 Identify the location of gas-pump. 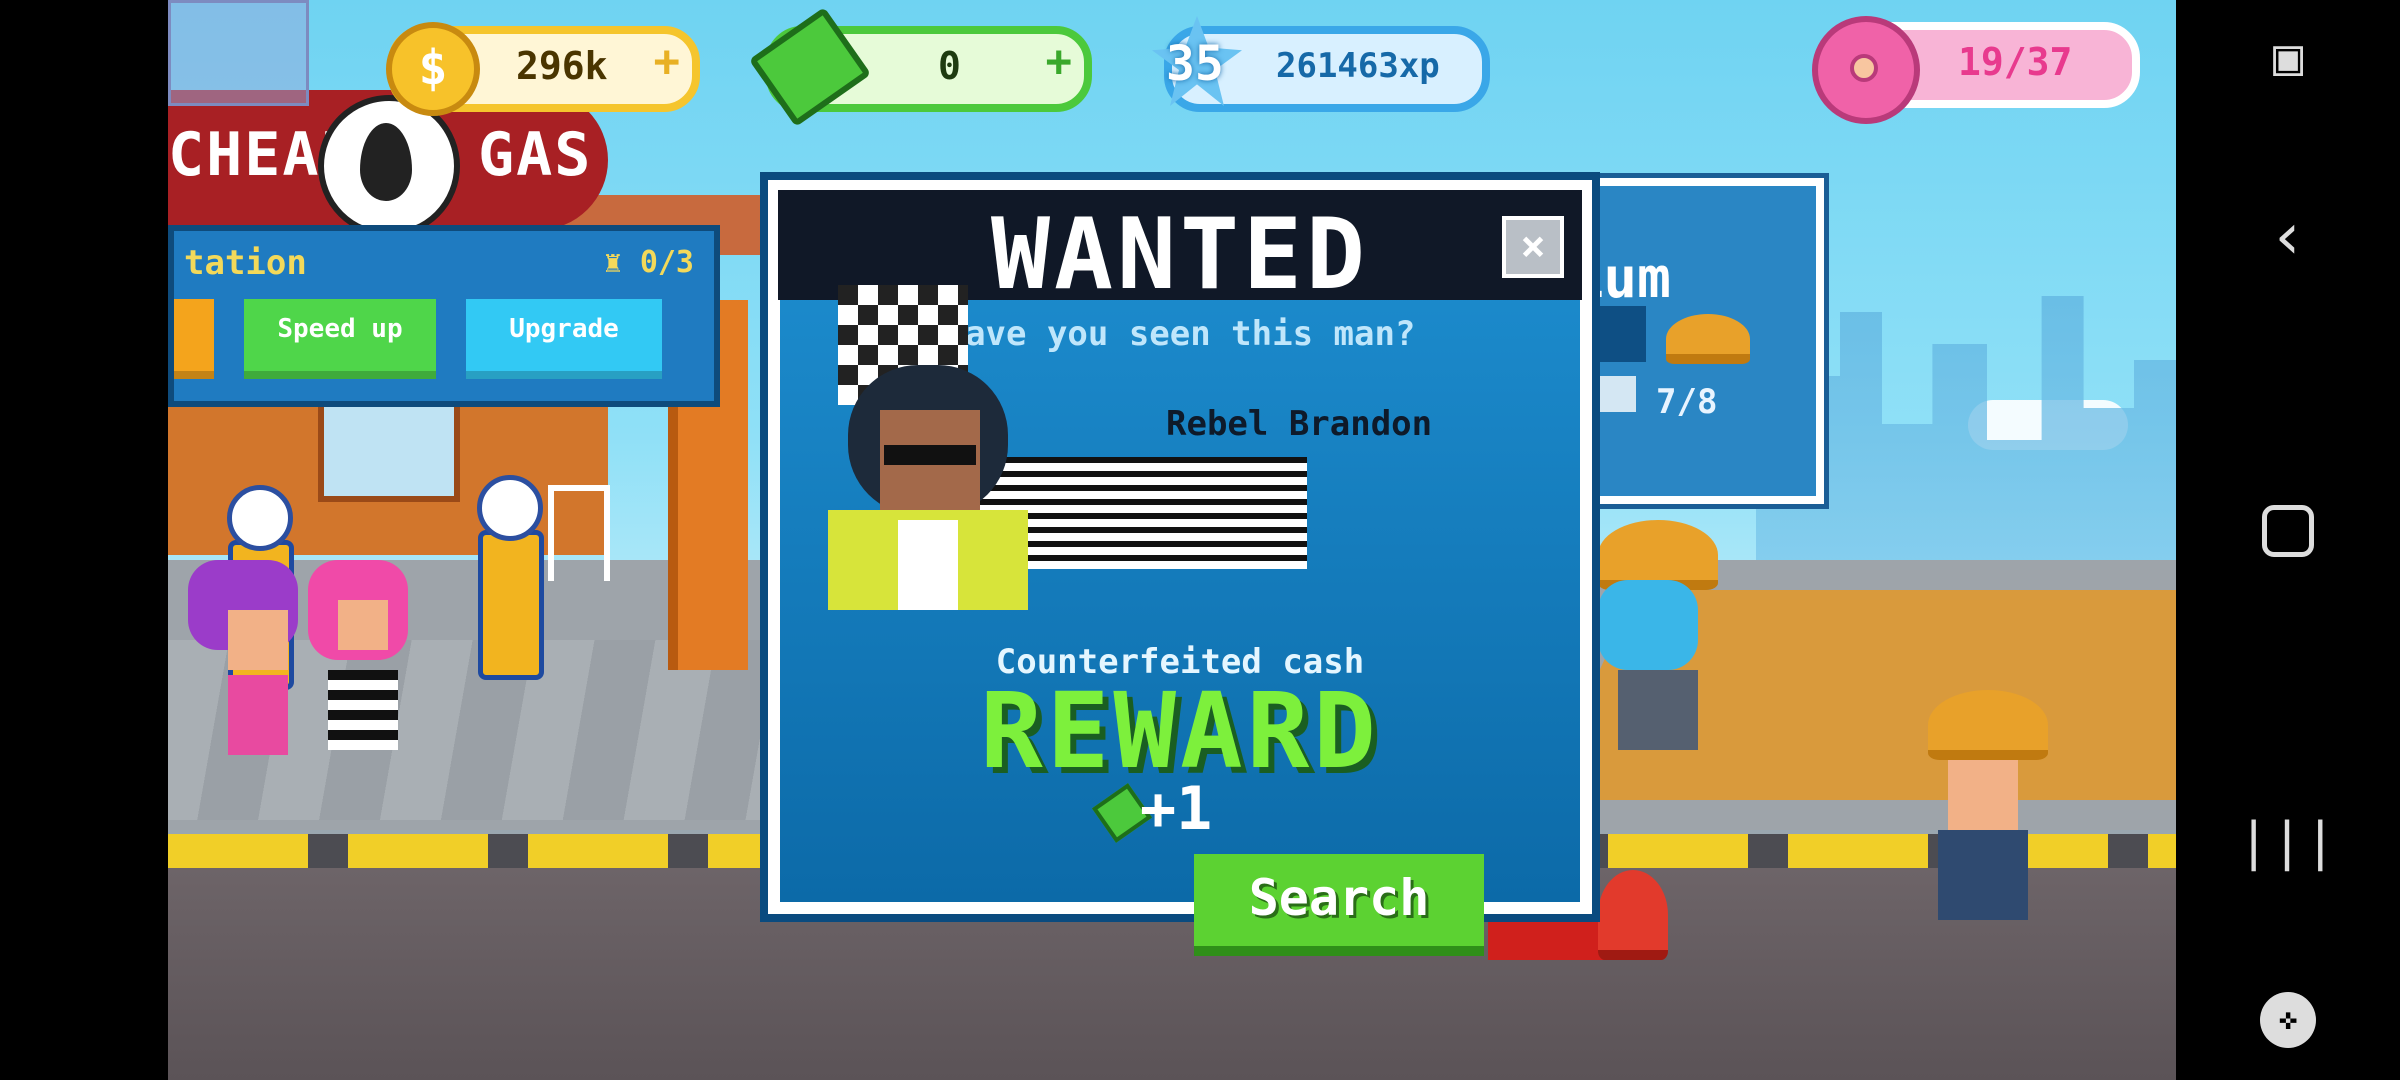
(510, 577).